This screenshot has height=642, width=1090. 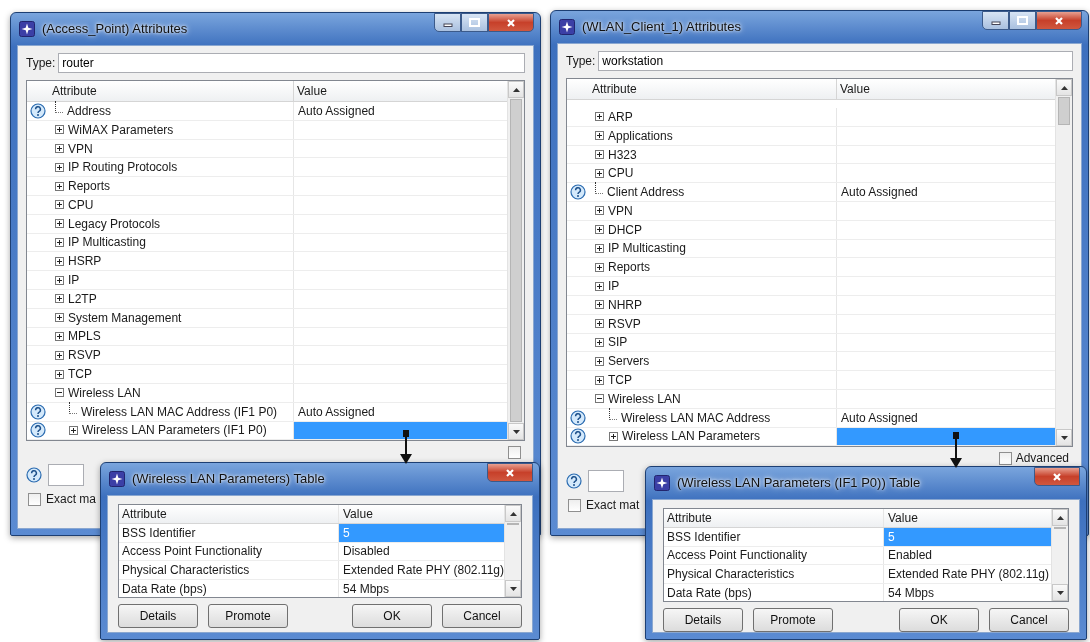 What do you see at coordinates (967, 592) in the screenshot?
I see `value-cell: 54 Mbps` at bounding box center [967, 592].